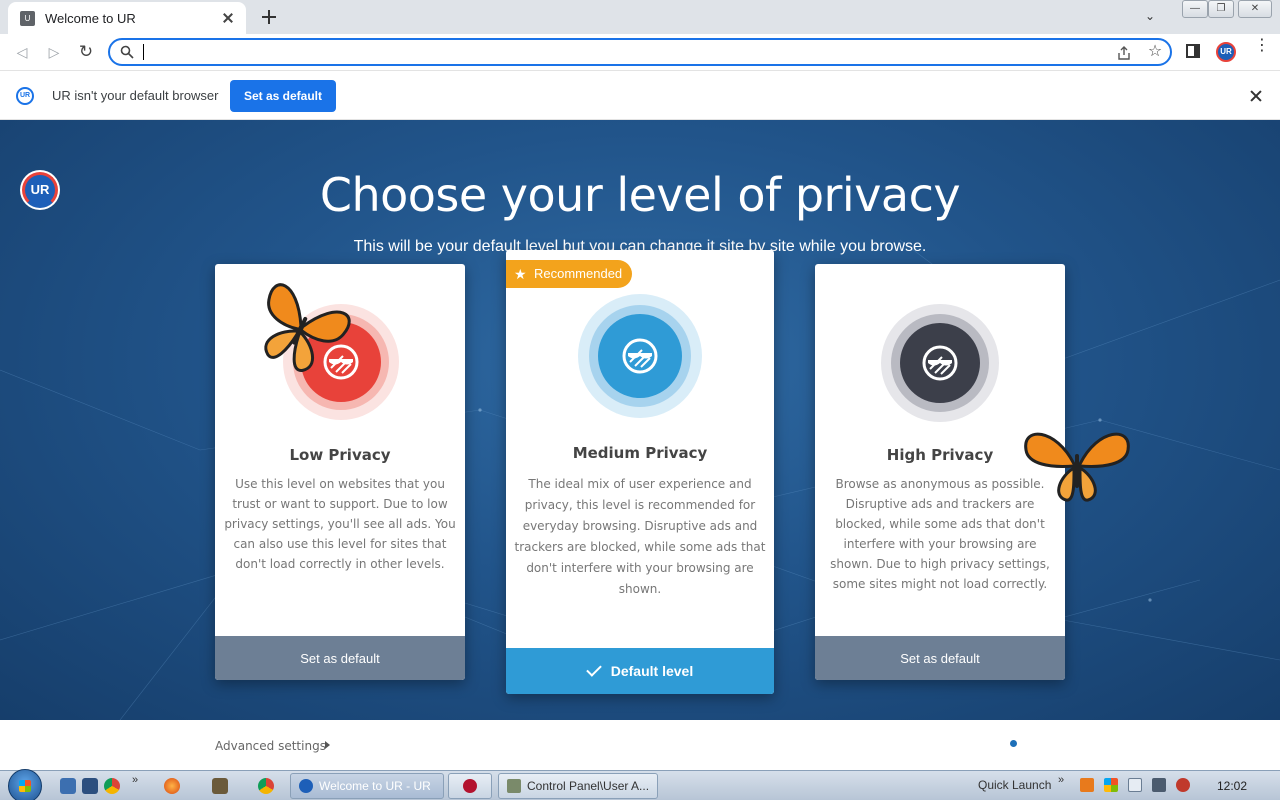 Image resolution: width=1280 pixels, height=800 pixels. I want to click on set-default-browser-button: Set as default, so click(283, 96).